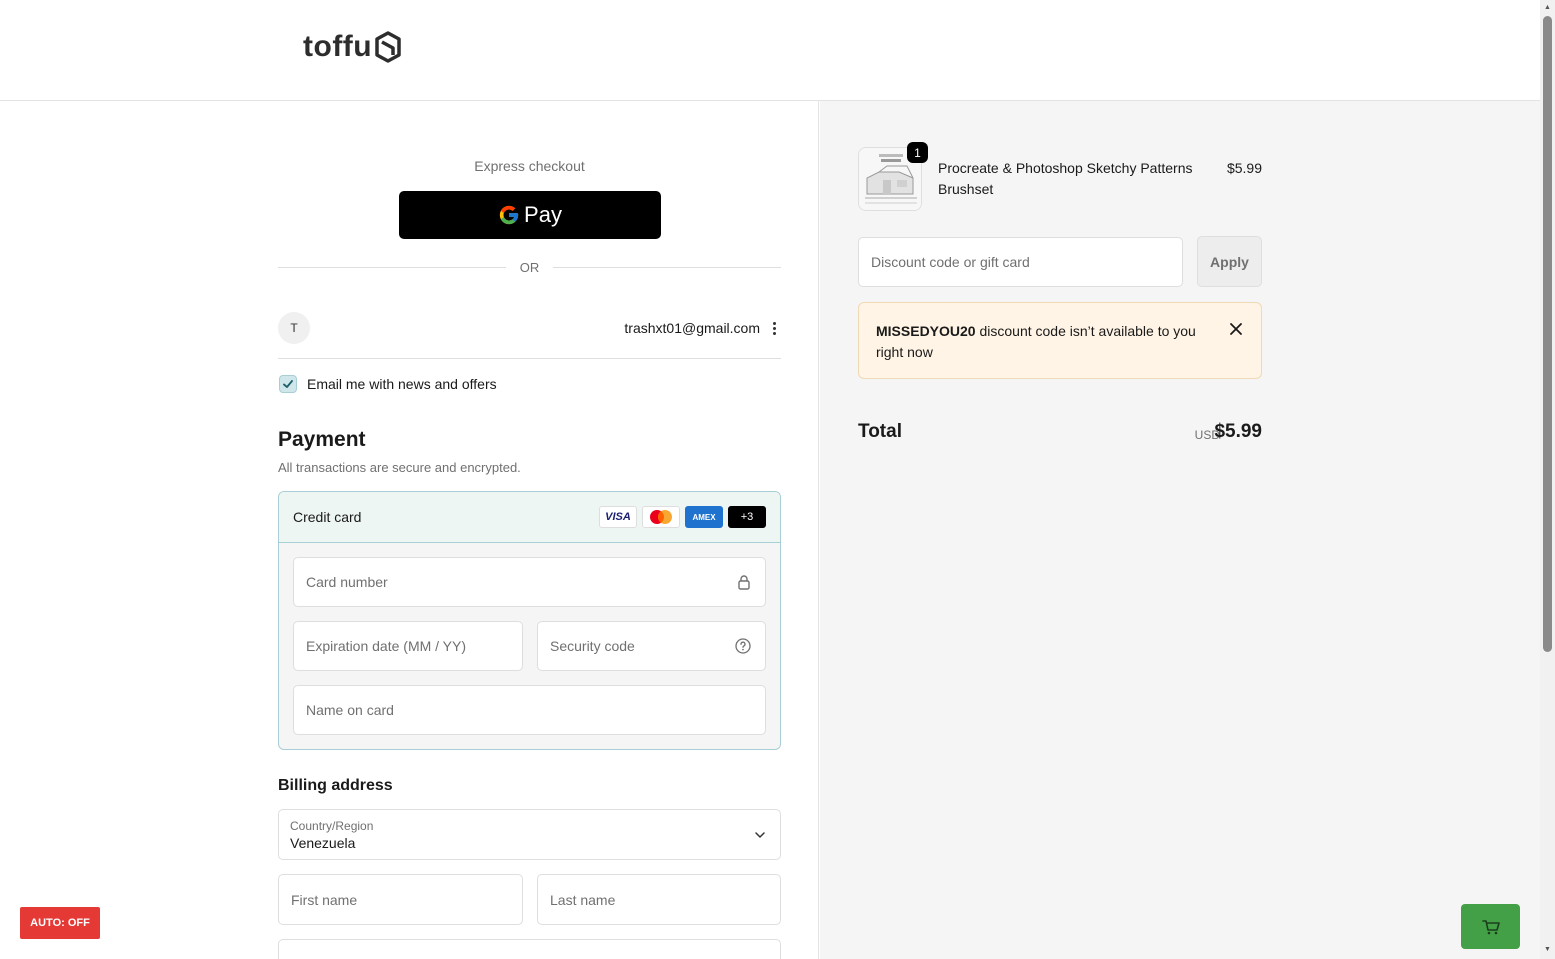  Describe the element at coordinates (529, 710) in the screenshot. I see `name-on-card-field: Name on card` at that location.